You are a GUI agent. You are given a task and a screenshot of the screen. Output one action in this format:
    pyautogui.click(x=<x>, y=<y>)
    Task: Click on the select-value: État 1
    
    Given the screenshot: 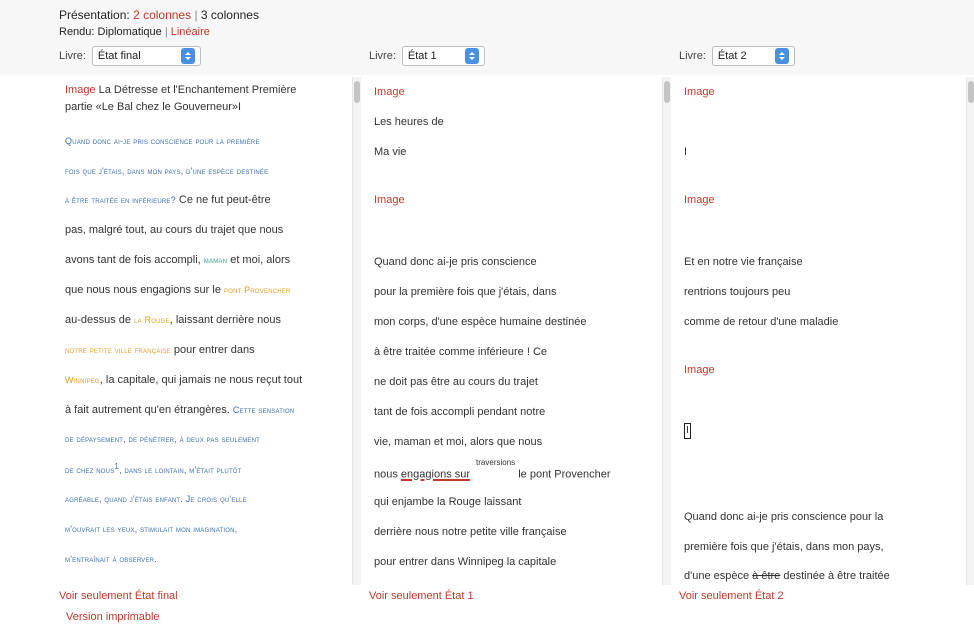 What is the action you would take?
    pyautogui.click(x=422, y=56)
    